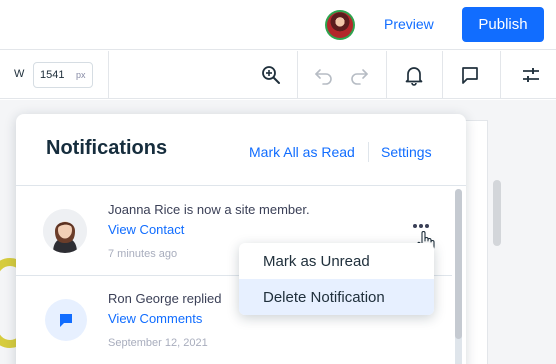 The height and width of the screenshot is (364, 556). What do you see at coordinates (271, 75) in the screenshot?
I see `zoom-in-icon` at bounding box center [271, 75].